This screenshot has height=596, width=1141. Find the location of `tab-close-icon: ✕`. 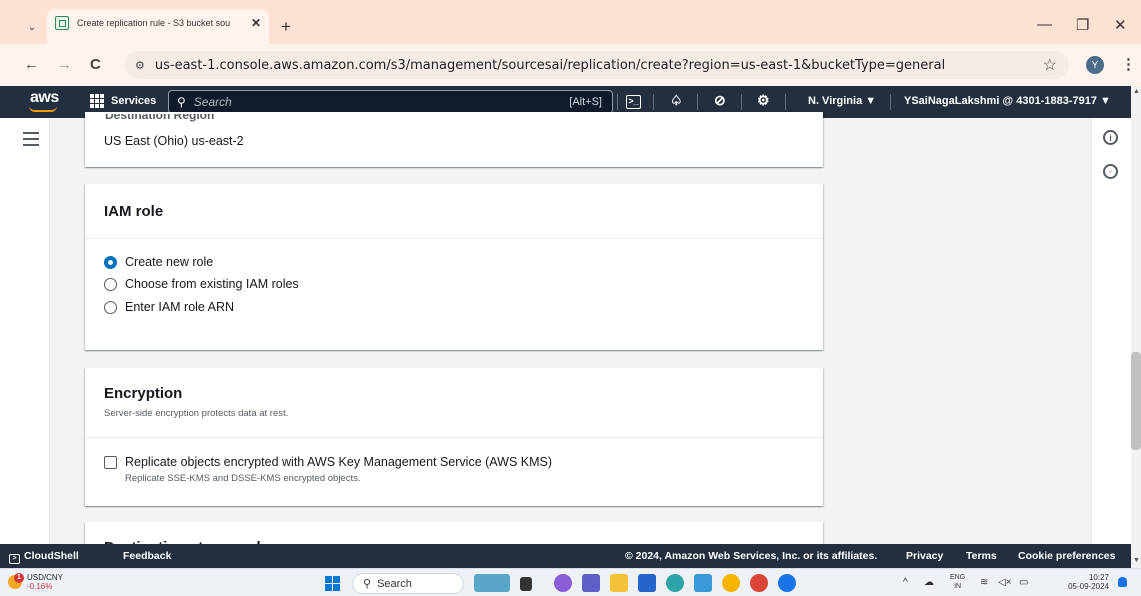

tab-close-icon: ✕ is located at coordinates (256, 23).